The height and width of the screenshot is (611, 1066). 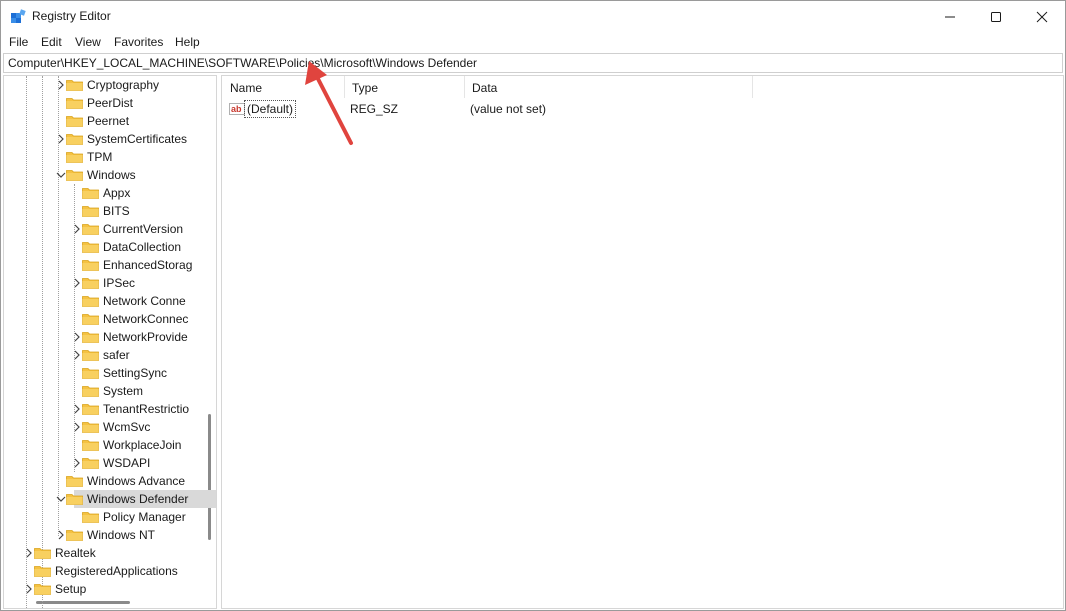 I want to click on close-button, so click(x=1042, y=16).